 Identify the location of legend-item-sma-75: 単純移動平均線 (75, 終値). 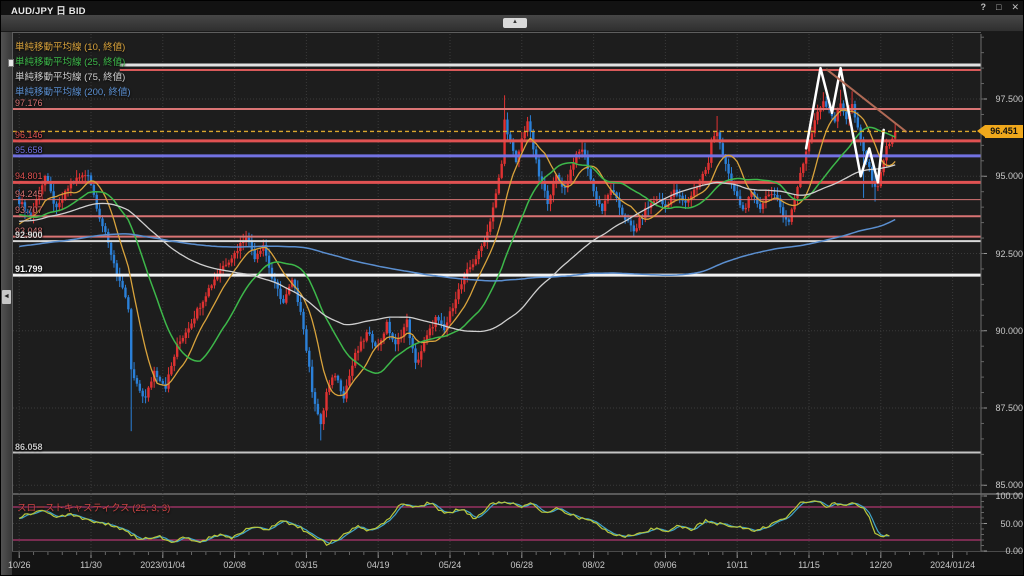
(73, 76).